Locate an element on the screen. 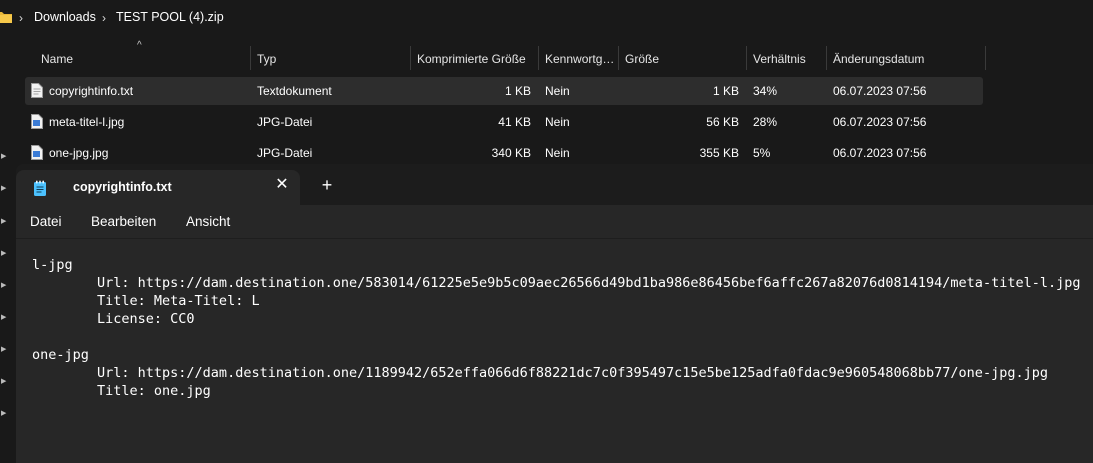  column-ratio: Verhältnis is located at coordinates (789, 58).